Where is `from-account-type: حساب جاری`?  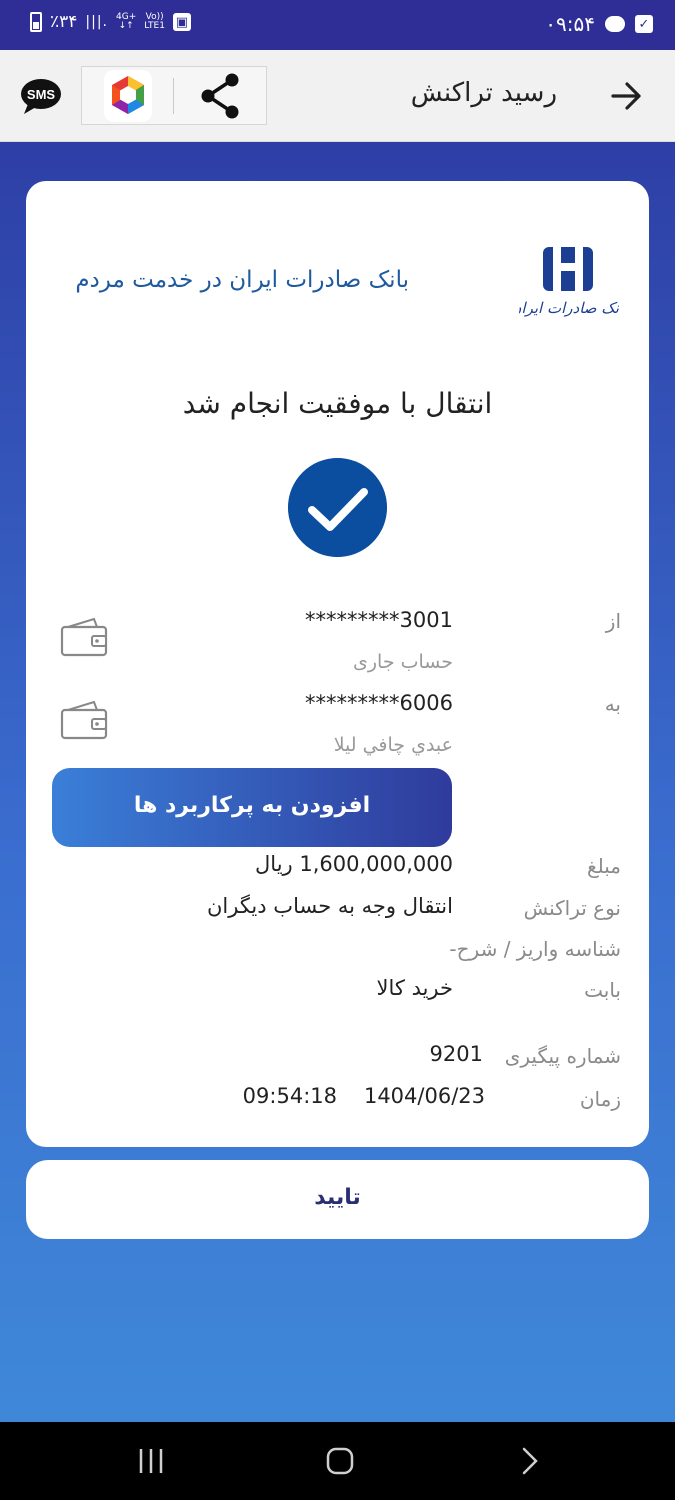 from-account-type: حساب جاری is located at coordinates (403, 662).